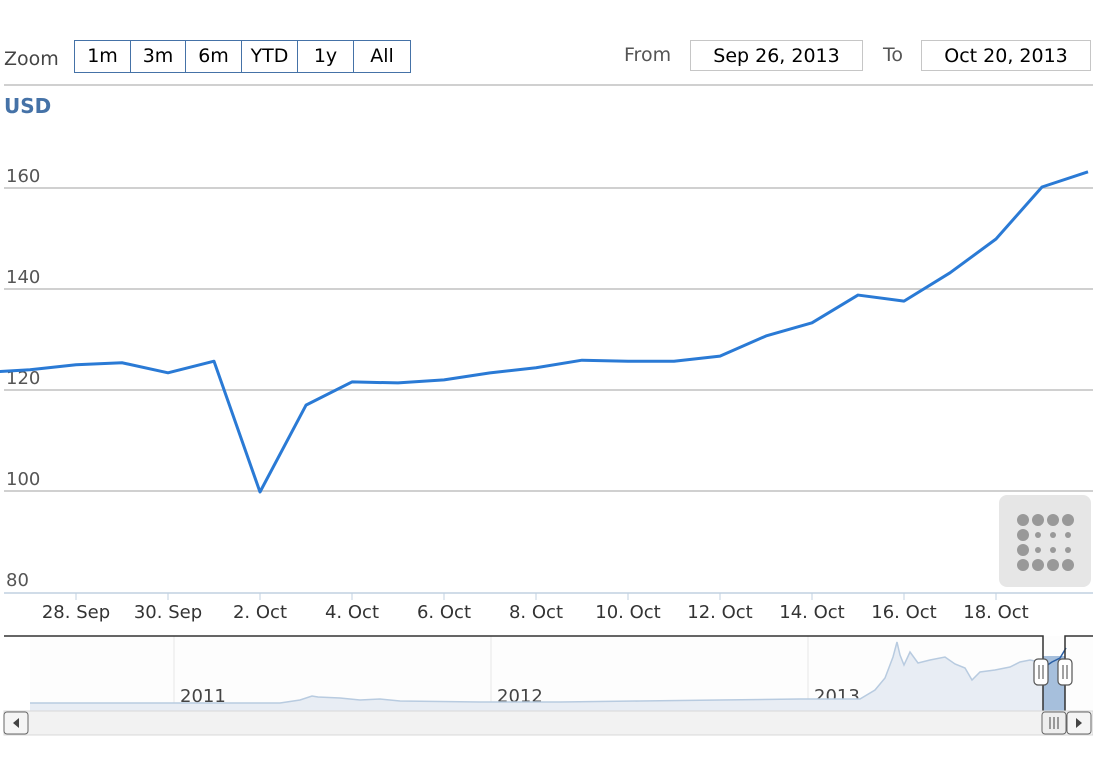 This screenshot has width=1093, height=768. Describe the element at coordinates (76, 612) in the screenshot. I see `x-tick-label: 28. Sep` at that location.